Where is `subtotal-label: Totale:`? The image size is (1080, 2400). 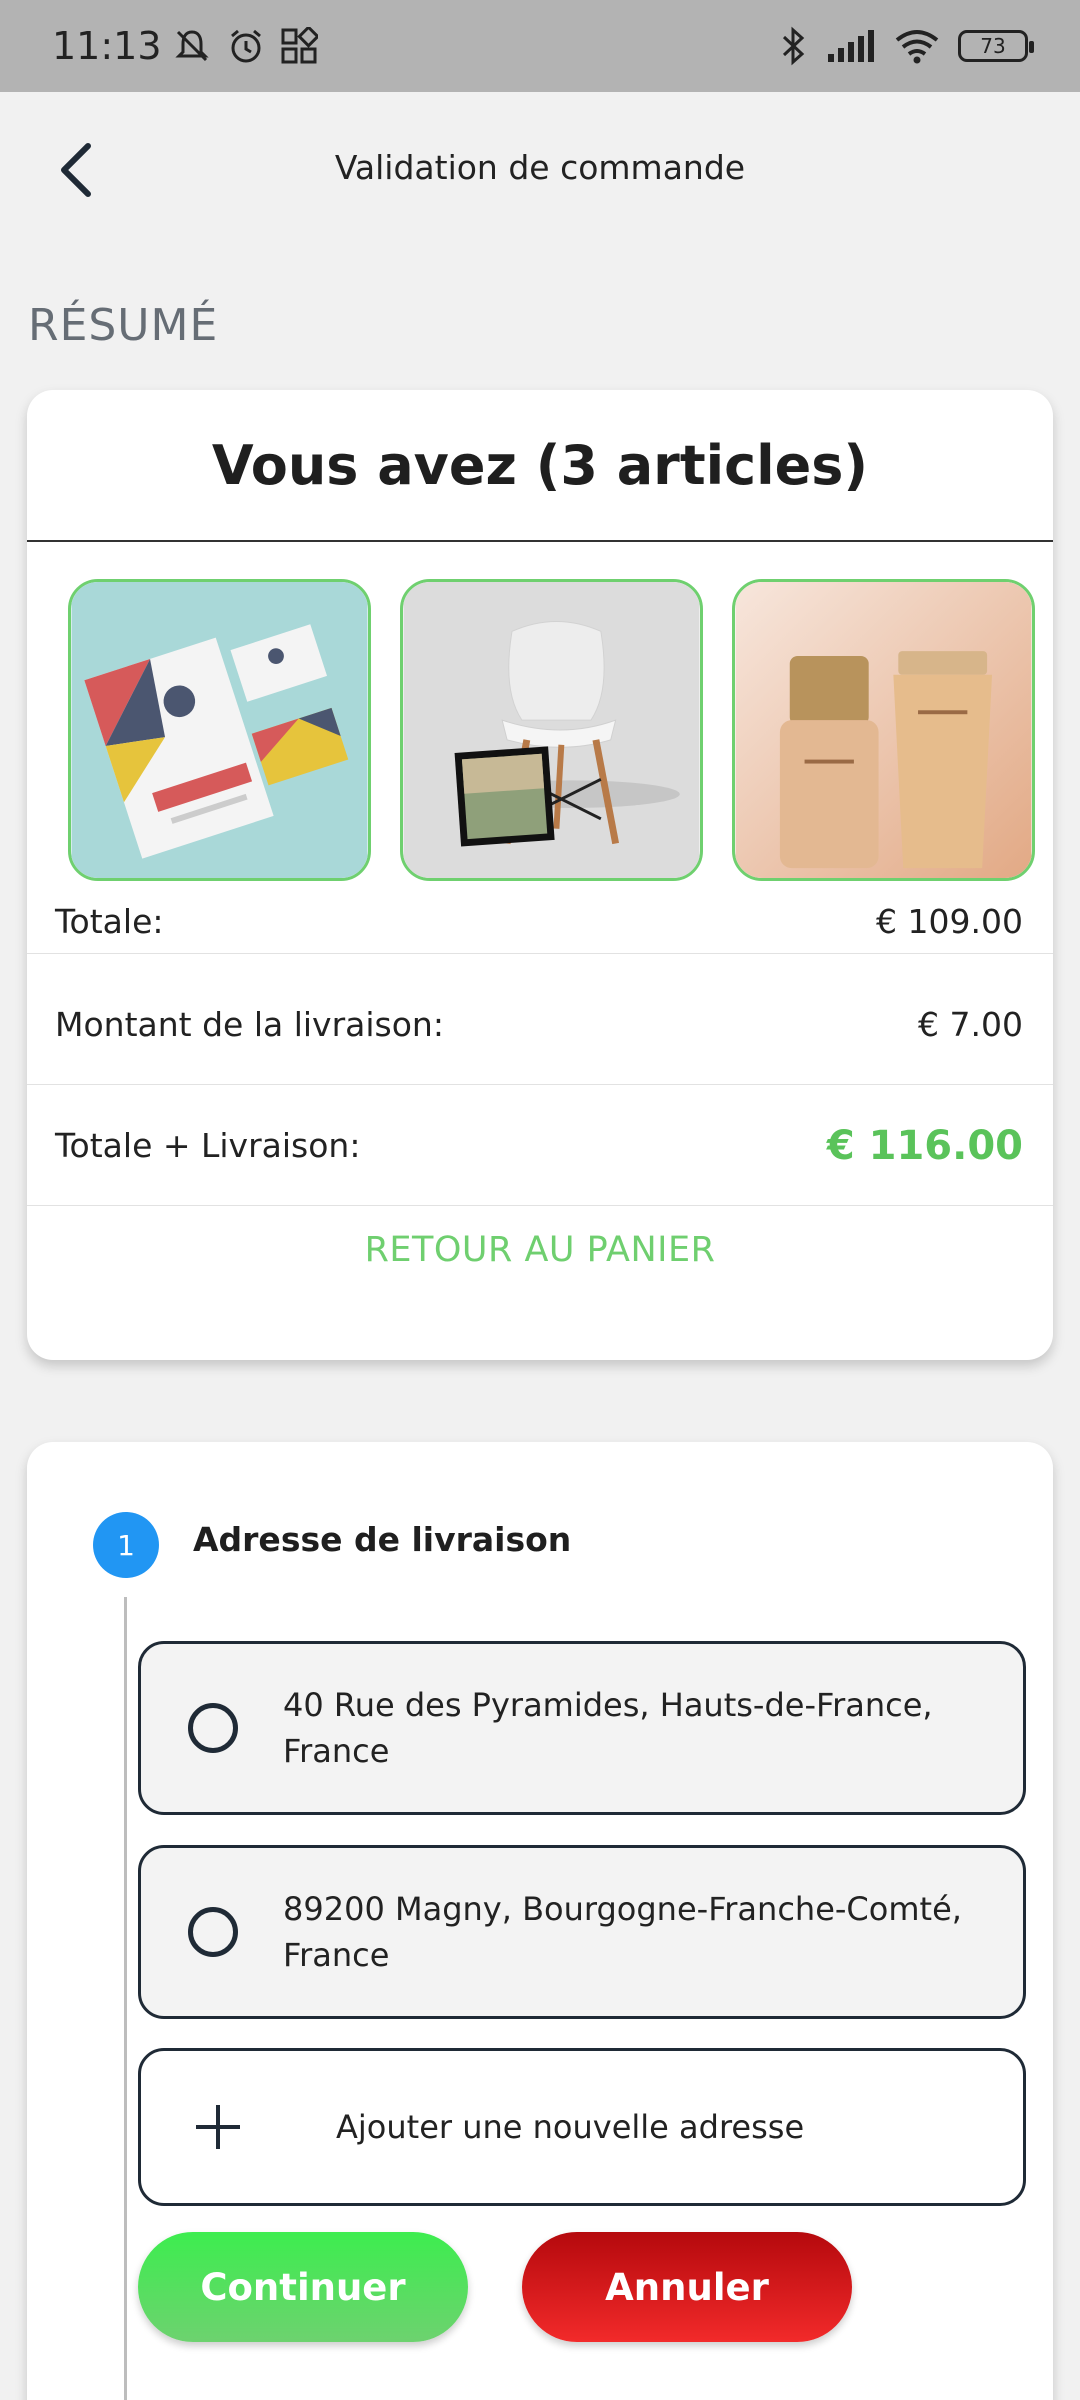
subtotal-label: Totale: is located at coordinates (109, 921).